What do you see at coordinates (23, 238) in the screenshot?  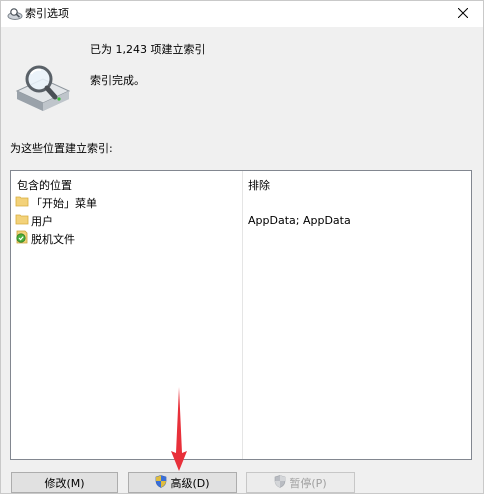 I see `offline-files-icon` at bounding box center [23, 238].